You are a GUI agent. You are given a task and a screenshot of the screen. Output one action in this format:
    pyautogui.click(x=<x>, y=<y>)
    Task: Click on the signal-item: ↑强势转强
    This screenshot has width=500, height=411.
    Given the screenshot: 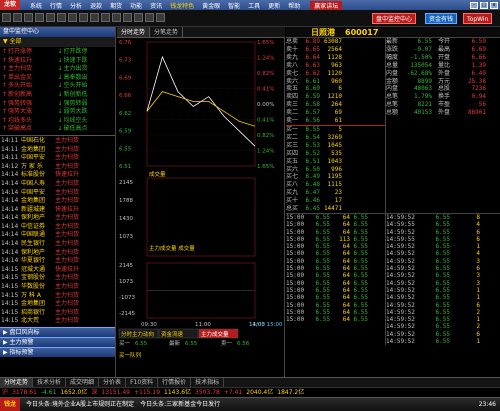 What is the action you would take?
    pyautogui.click(x=30, y=104)
    